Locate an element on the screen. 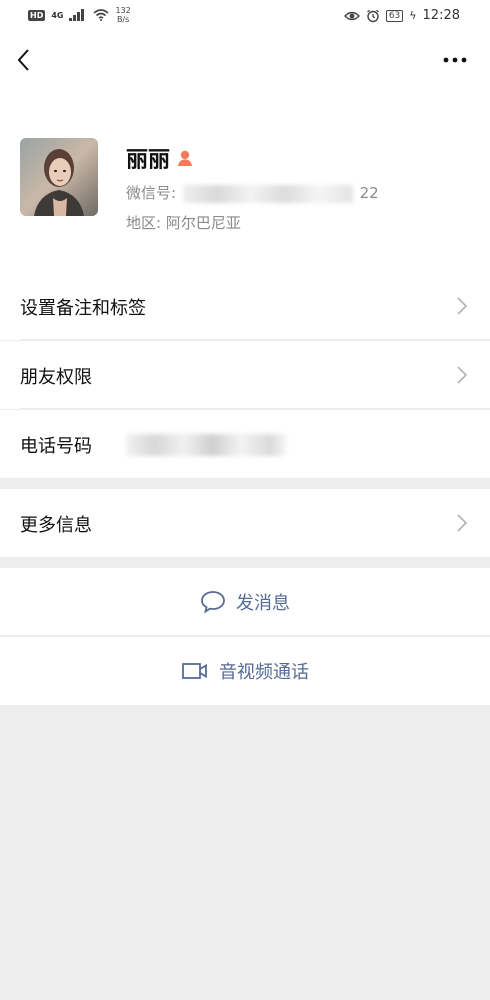 The height and width of the screenshot is (1000, 490). friend-permissions-row: 朋友权限 is located at coordinates (245, 375).